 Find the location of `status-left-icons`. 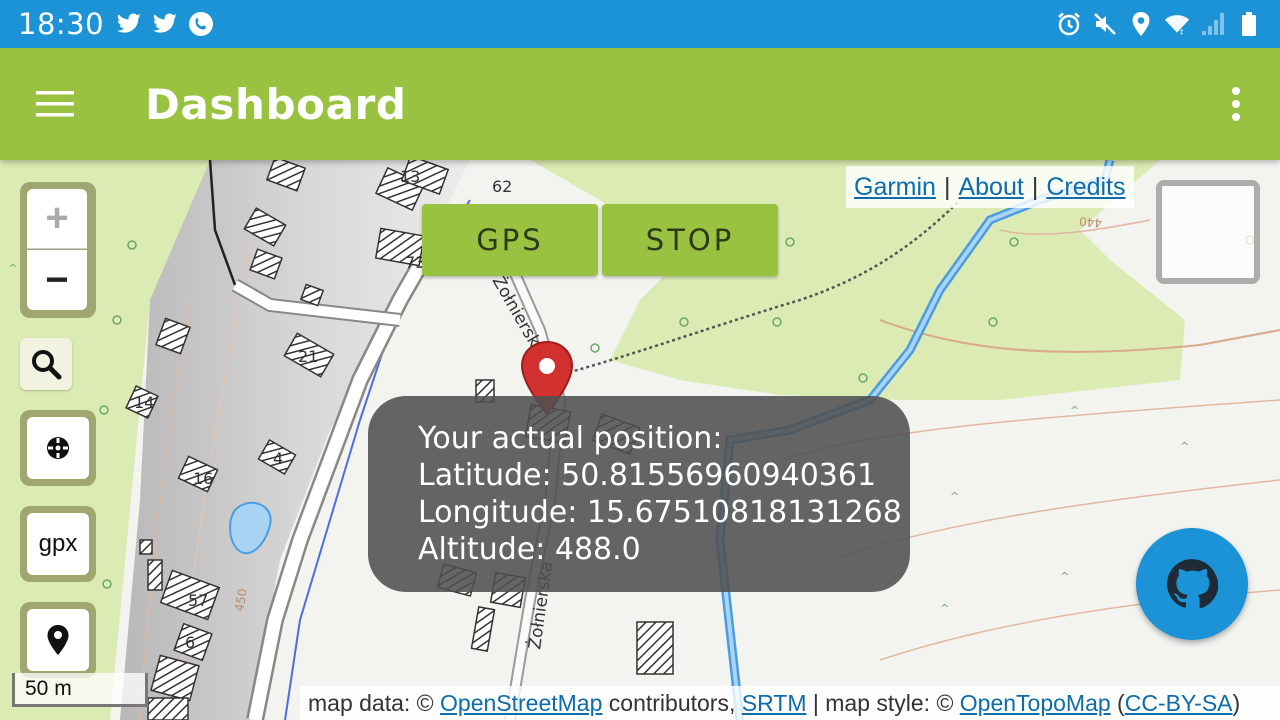

status-left-icons is located at coordinates (165, 24).